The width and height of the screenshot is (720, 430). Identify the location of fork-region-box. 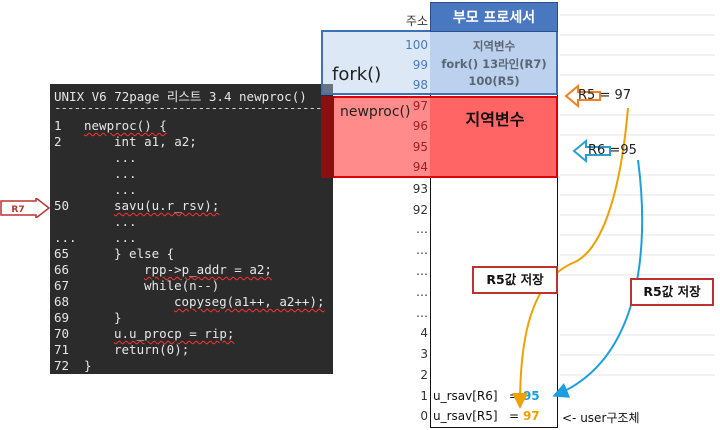
(439, 62).